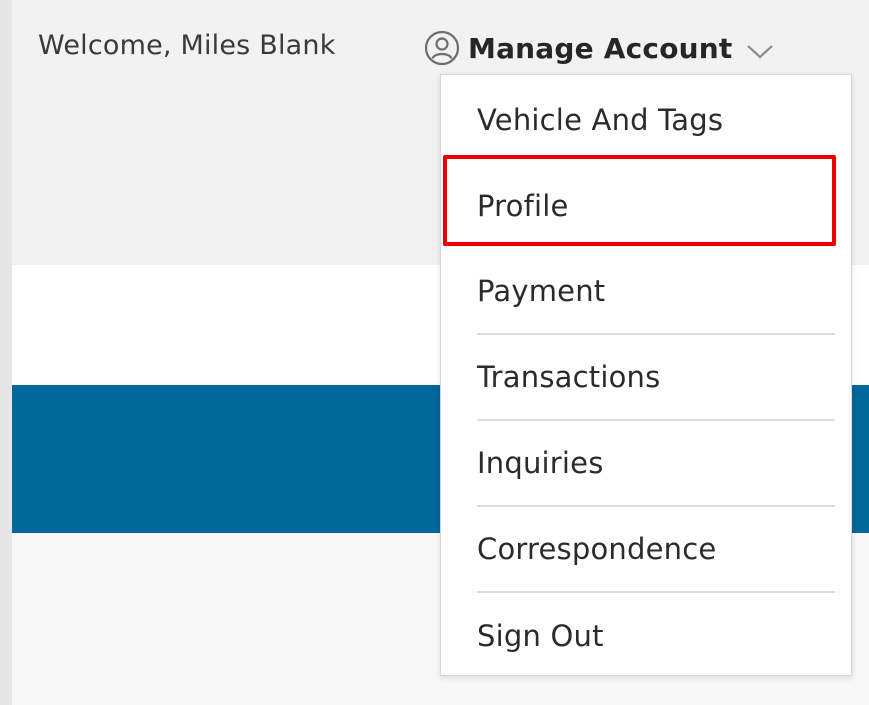  I want to click on menu-item-label: Payment, so click(541, 291).